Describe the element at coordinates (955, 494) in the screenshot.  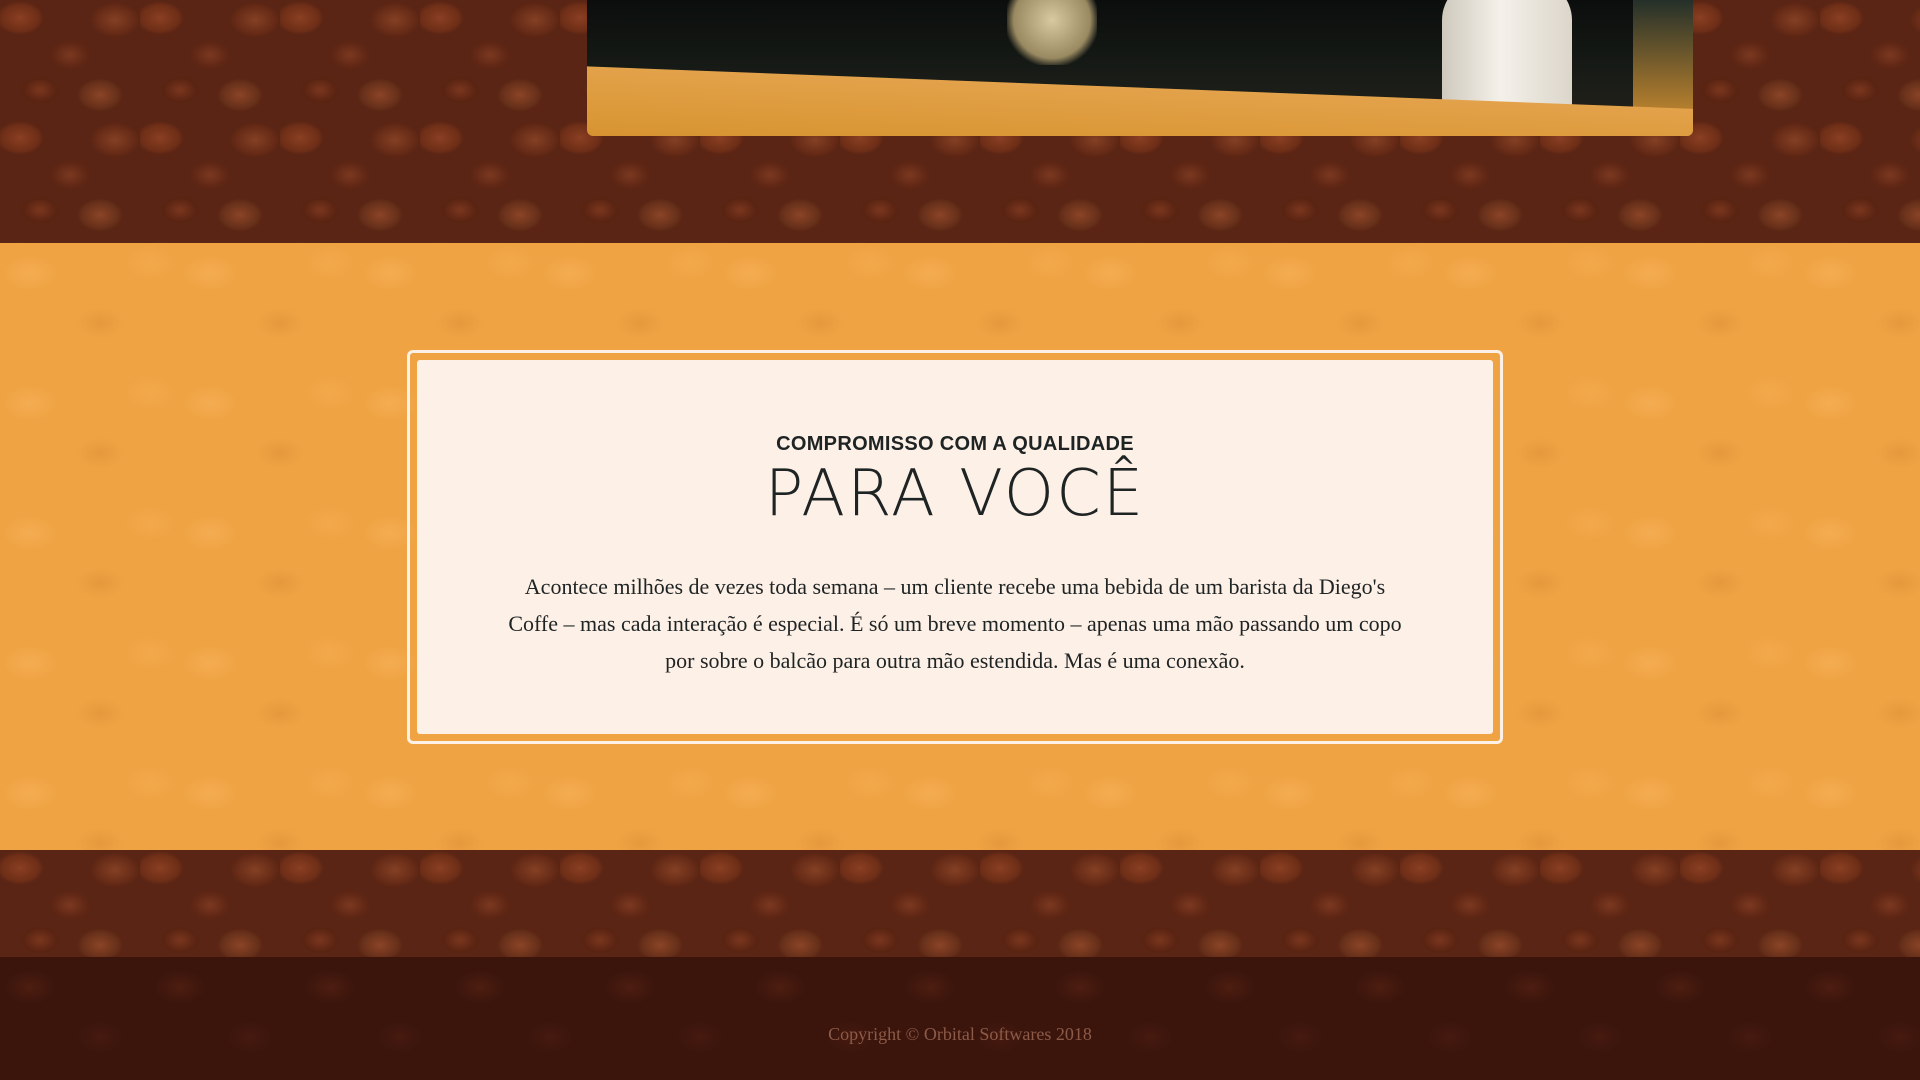
I see `section-title: PARA VOCÊ` at that location.